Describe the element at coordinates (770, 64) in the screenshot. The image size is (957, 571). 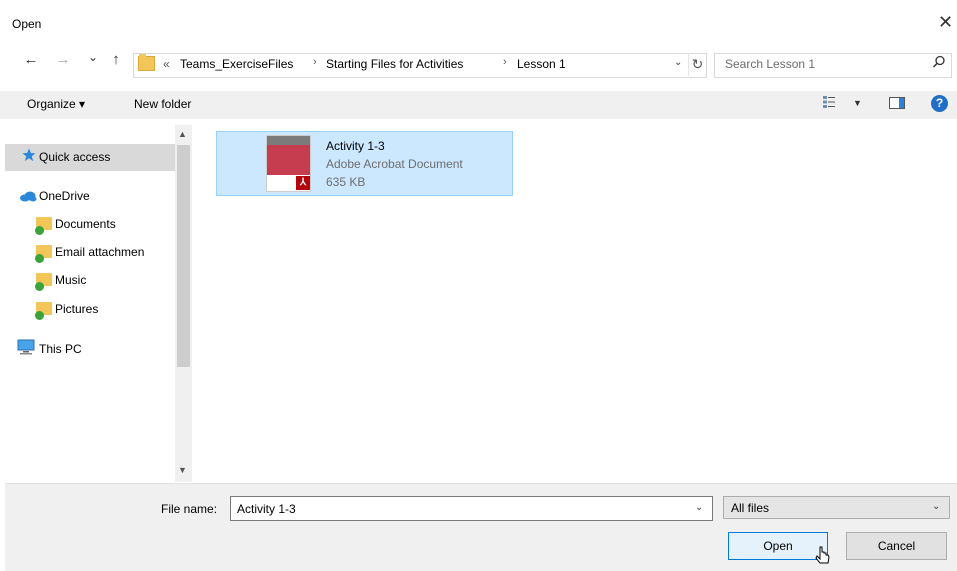
I see `search-placeholder: Search Lesson 1` at that location.